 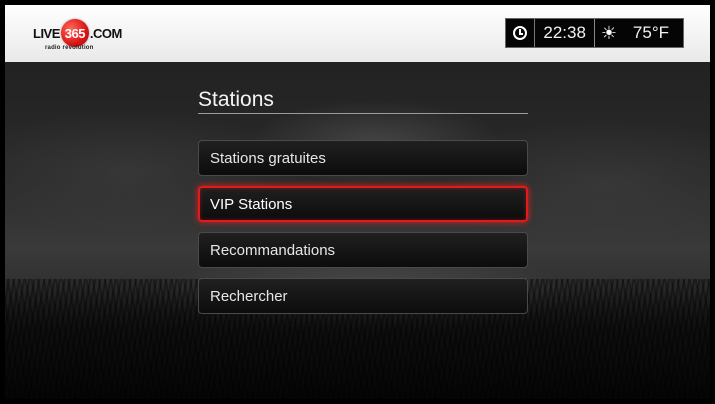 I want to click on menu-item-vip-stations: VIP Stations, so click(x=363, y=204).